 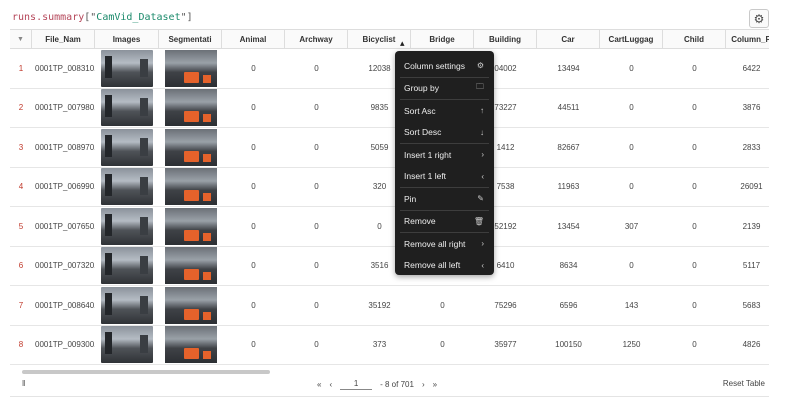 What do you see at coordinates (21, 39) in the screenshot?
I see `sort-toggle-icon: ▼` at bounding box center [21, 39].